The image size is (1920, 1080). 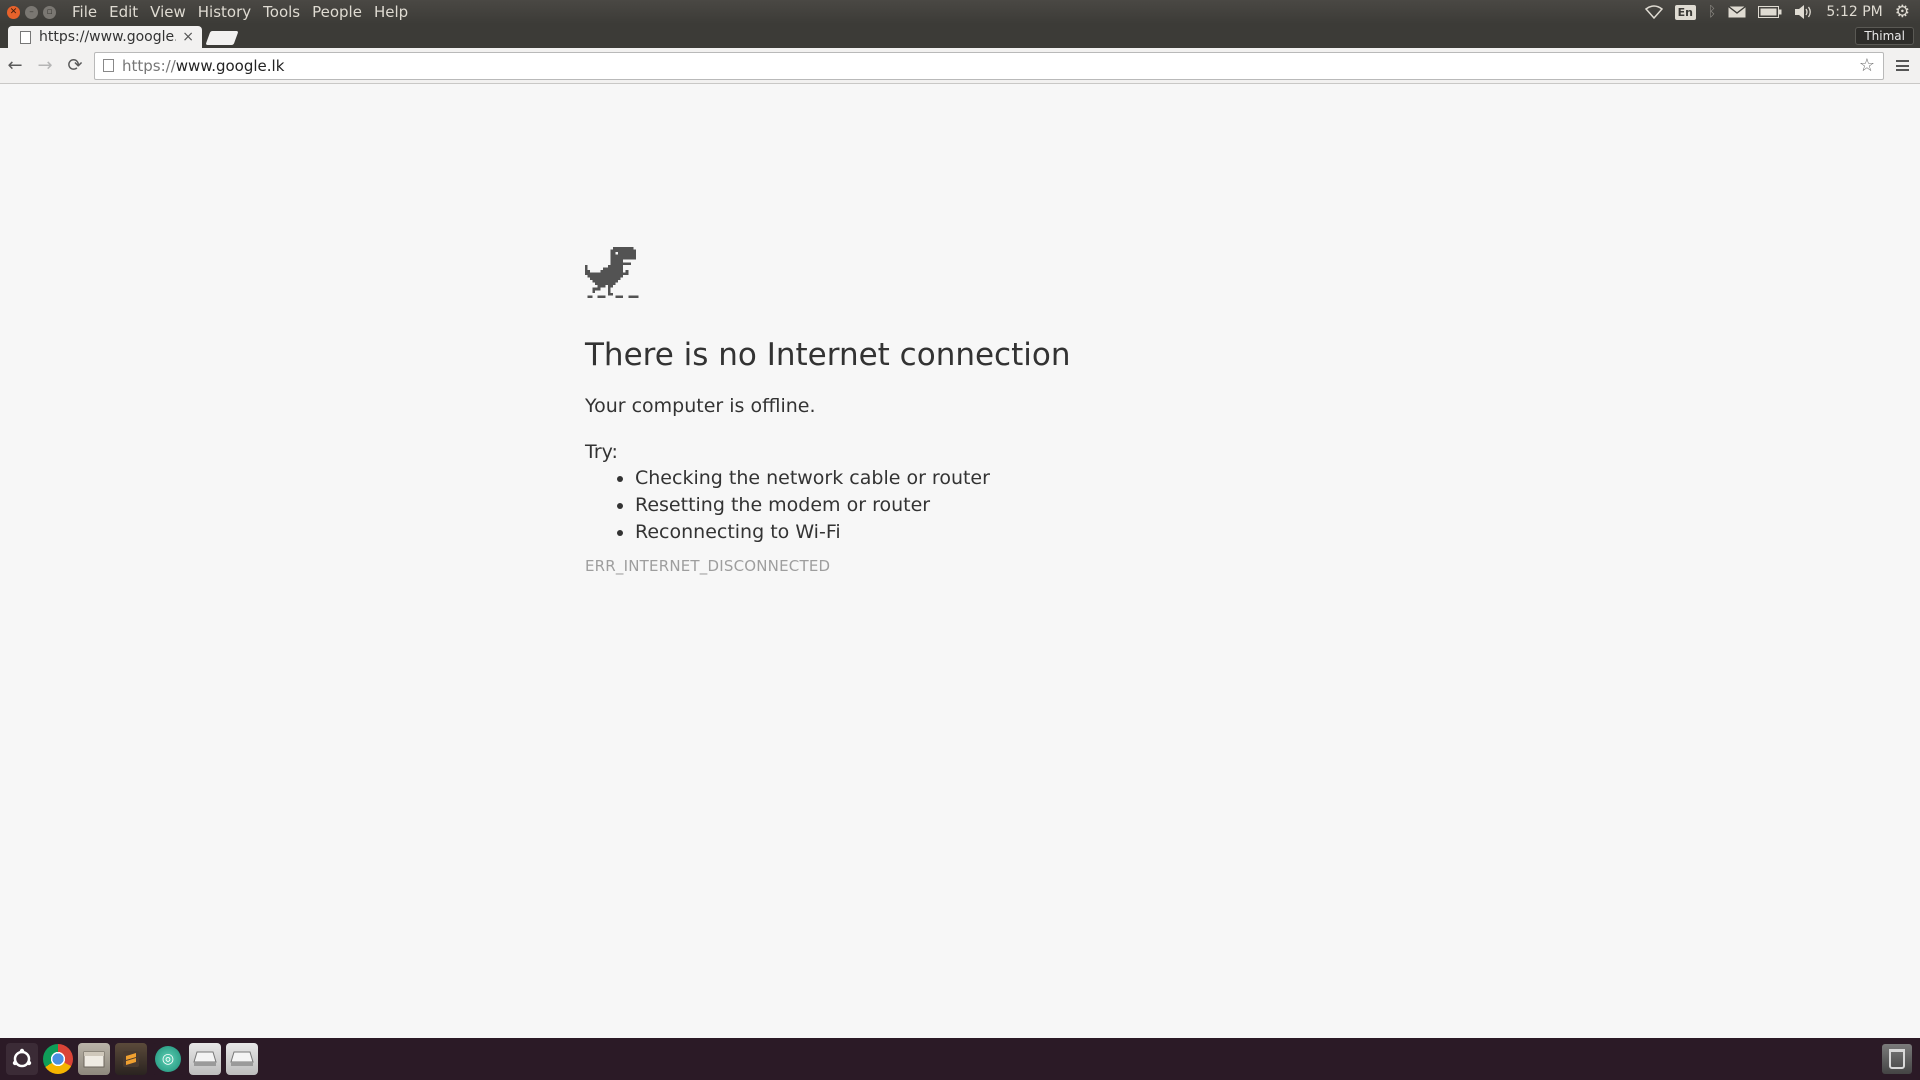 I want to click on battery-icon, so click(x=1770, y=12).